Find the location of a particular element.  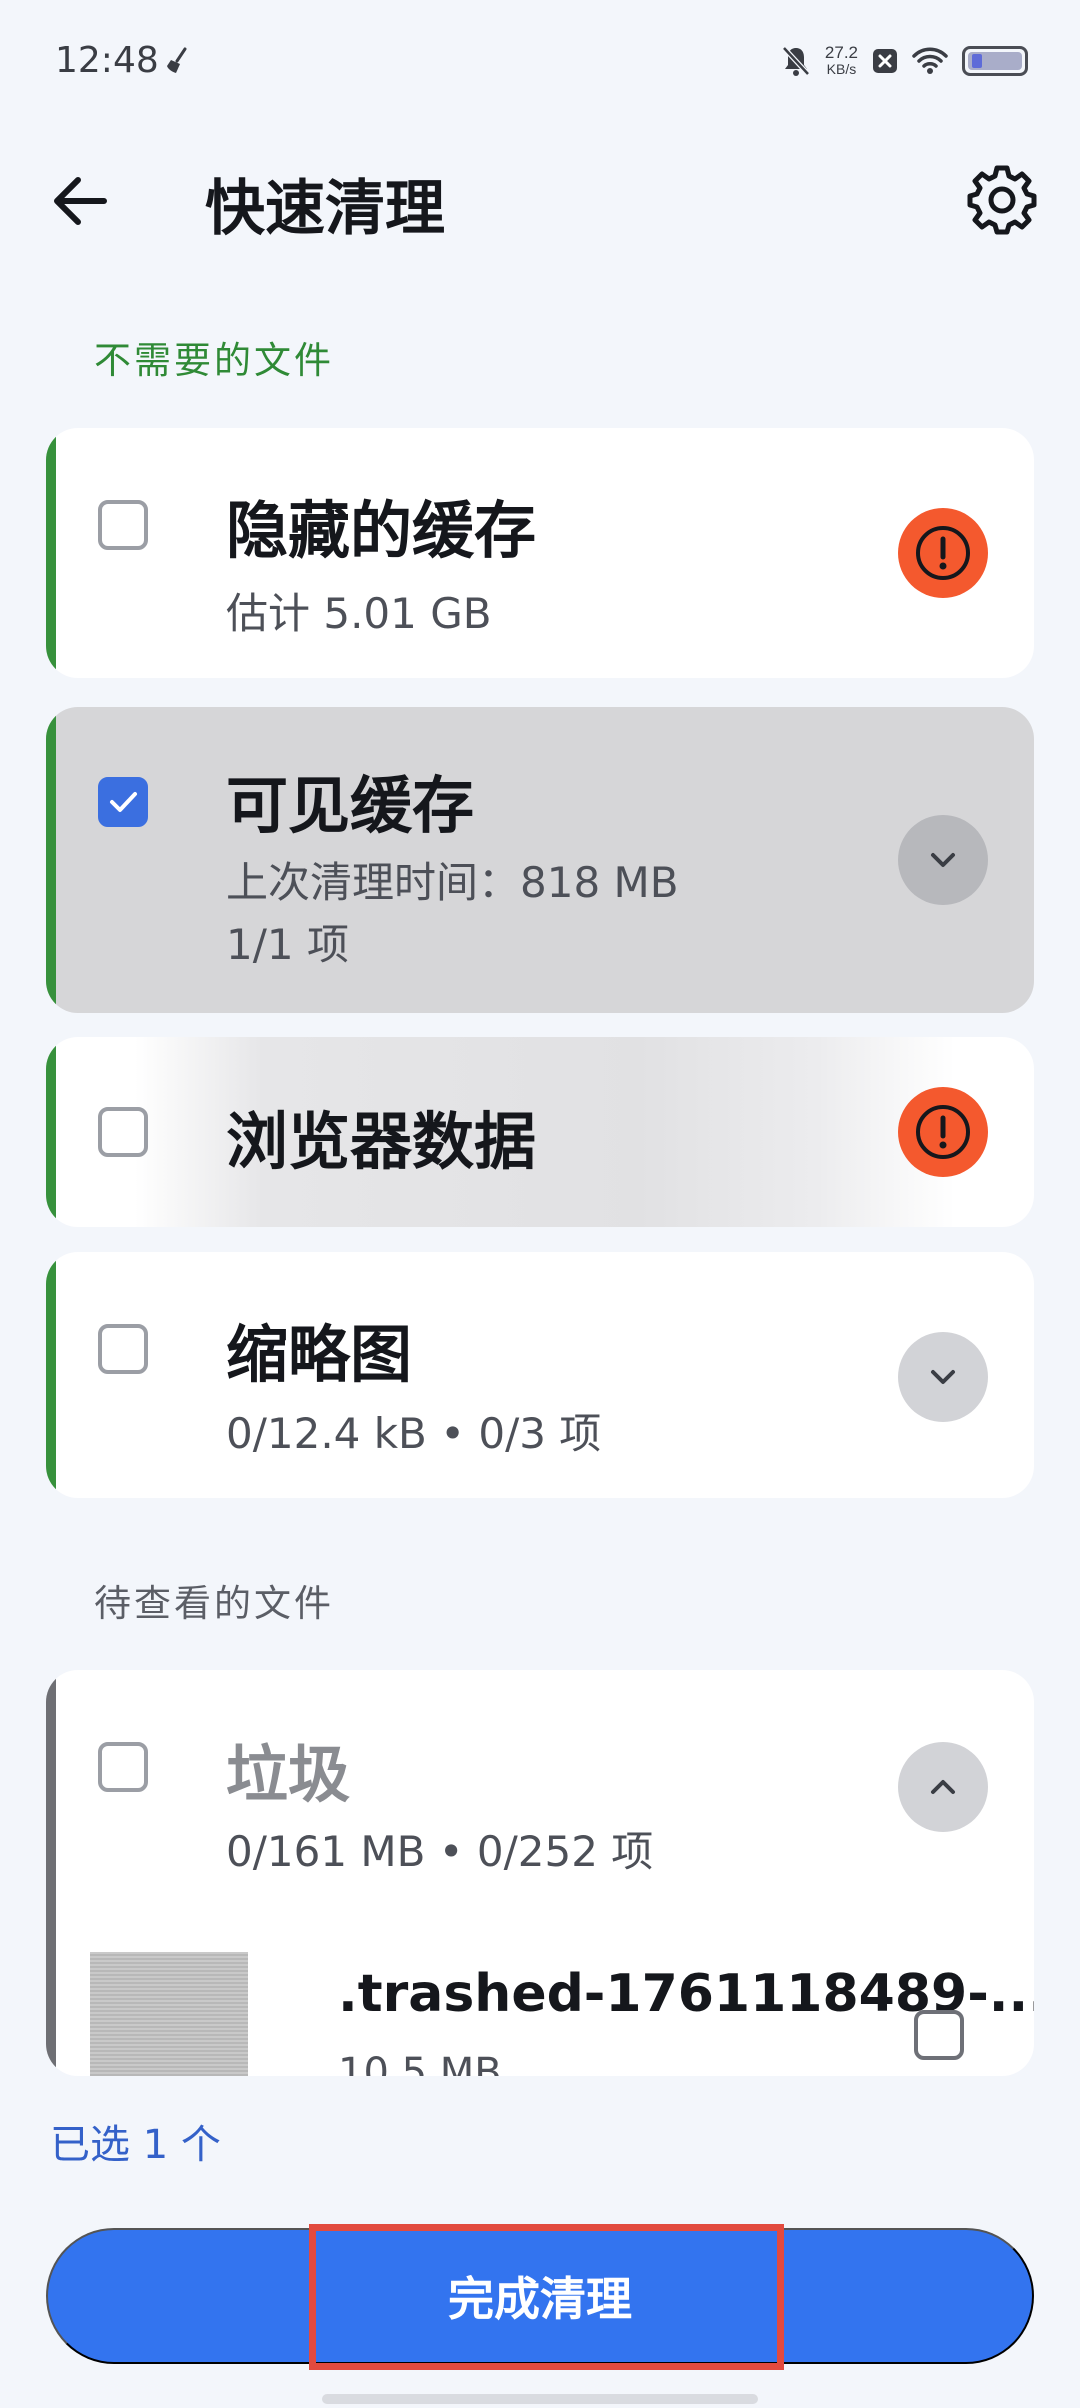

bottom-bar: 已选 1 个 完成清理 is located at coordinates (540, 2242).